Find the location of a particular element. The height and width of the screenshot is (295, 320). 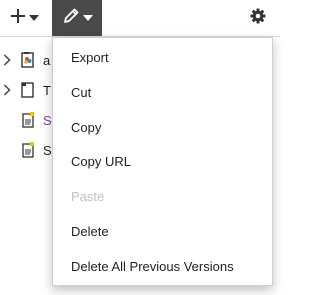

menu-item-delete-all-previous-versions: Delete All Previous Versions is located at coordinates (162, 267).